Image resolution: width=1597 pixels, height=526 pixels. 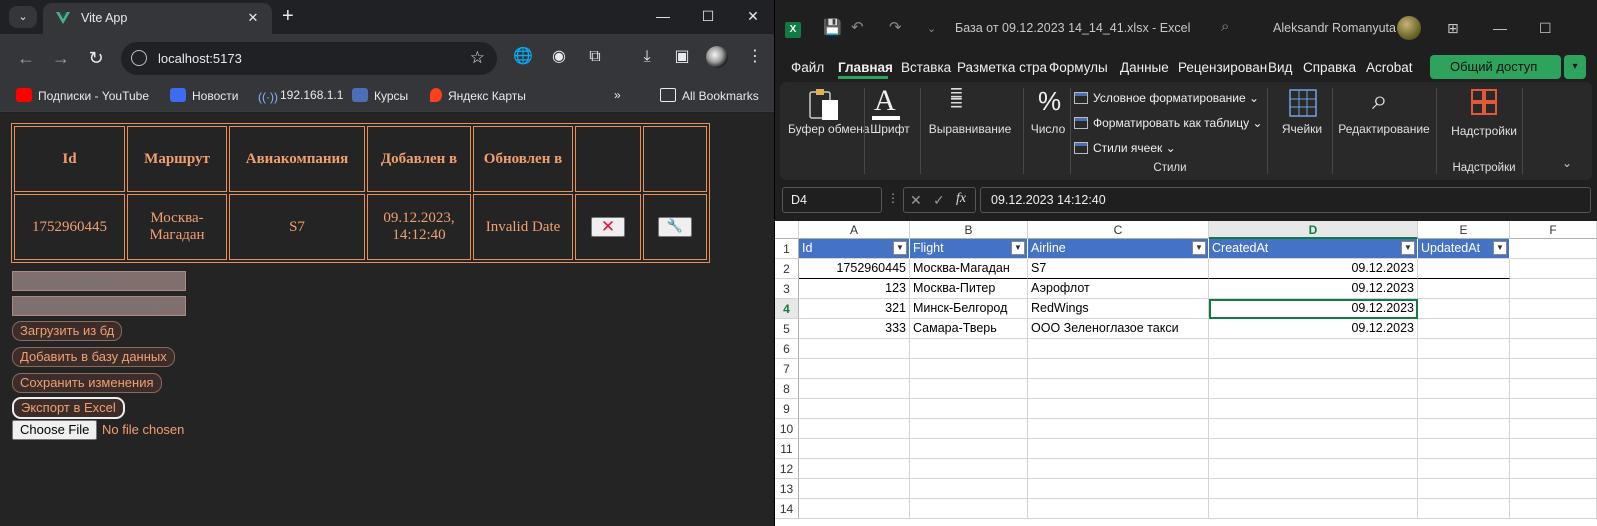 What do you see at coordinates (753, 16) in the screenshot?
I see `close-window-icon: ✕` at bounding box center [753, 16].